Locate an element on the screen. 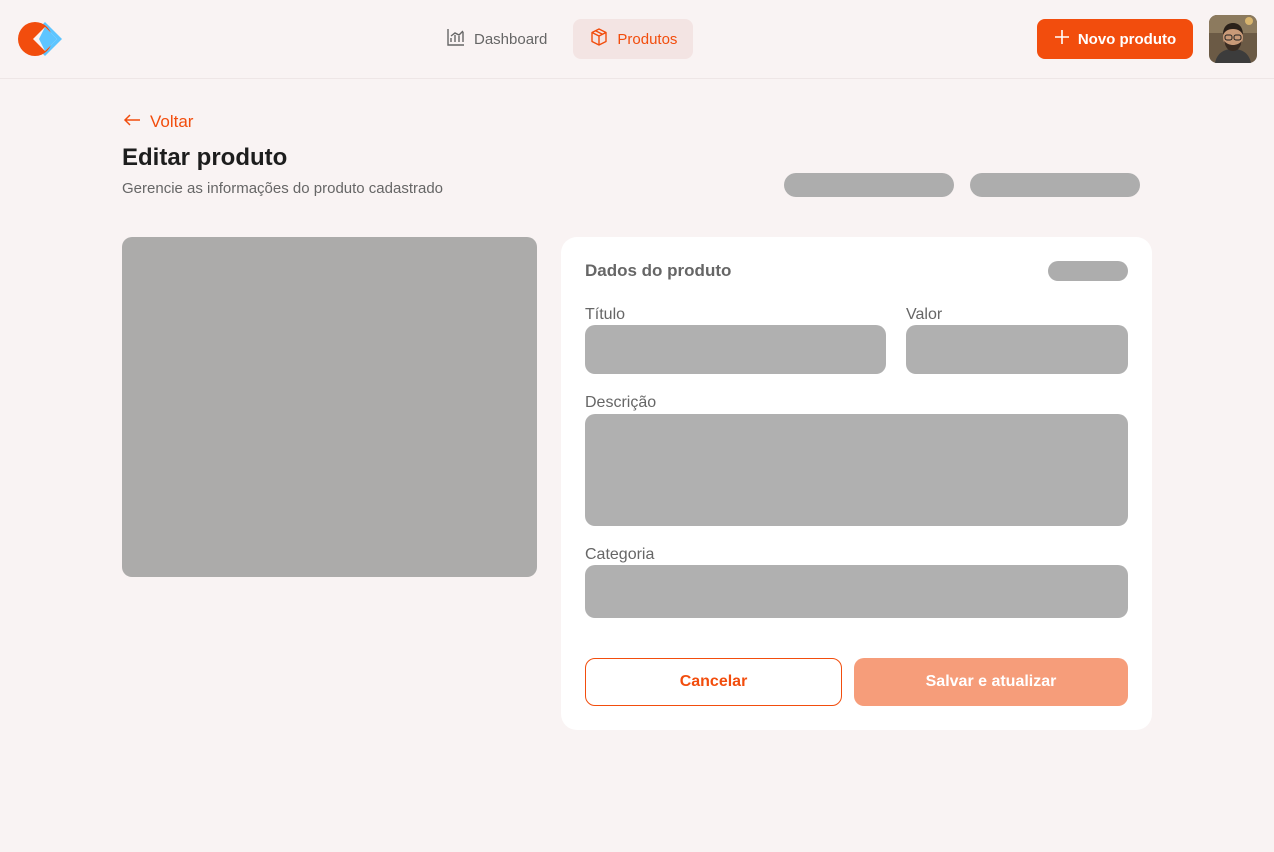  back-link: Voltar is located at coordinates (157, 122).